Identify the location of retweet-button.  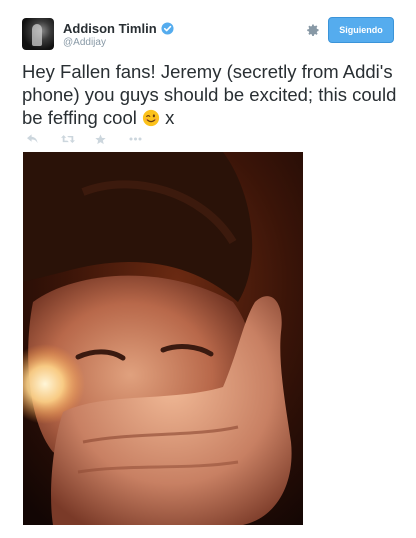
(78, 139).